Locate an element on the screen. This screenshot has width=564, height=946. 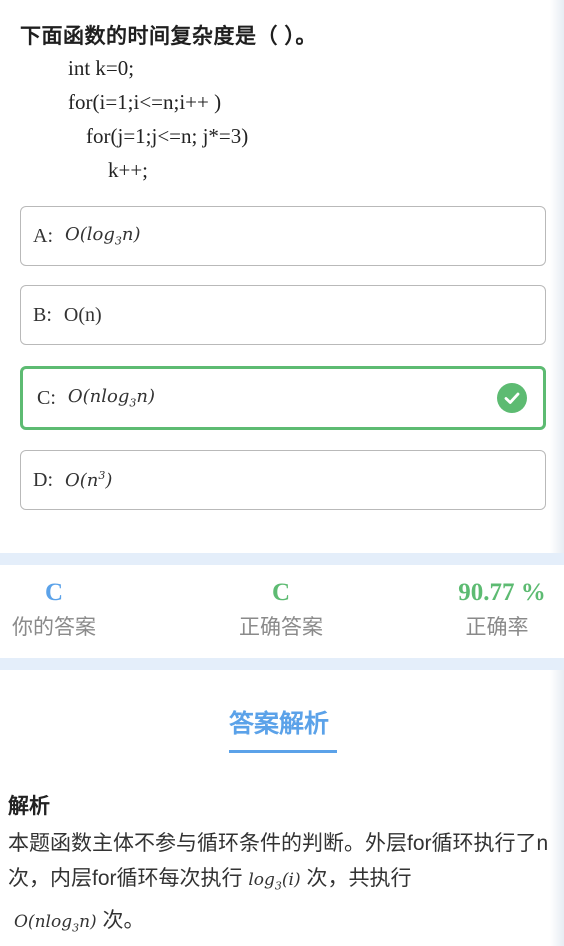
your-answer-label: 你的答案 is located at coordinates (54, 627).